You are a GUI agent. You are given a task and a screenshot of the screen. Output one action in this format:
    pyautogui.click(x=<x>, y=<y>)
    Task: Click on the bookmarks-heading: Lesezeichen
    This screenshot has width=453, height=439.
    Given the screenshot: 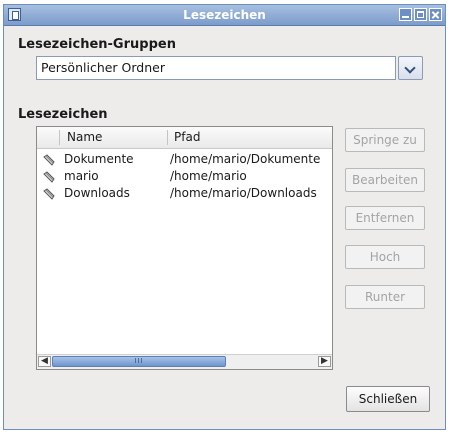 What is the action you would take?
    pyautogui.click(x=63, y=114)
    